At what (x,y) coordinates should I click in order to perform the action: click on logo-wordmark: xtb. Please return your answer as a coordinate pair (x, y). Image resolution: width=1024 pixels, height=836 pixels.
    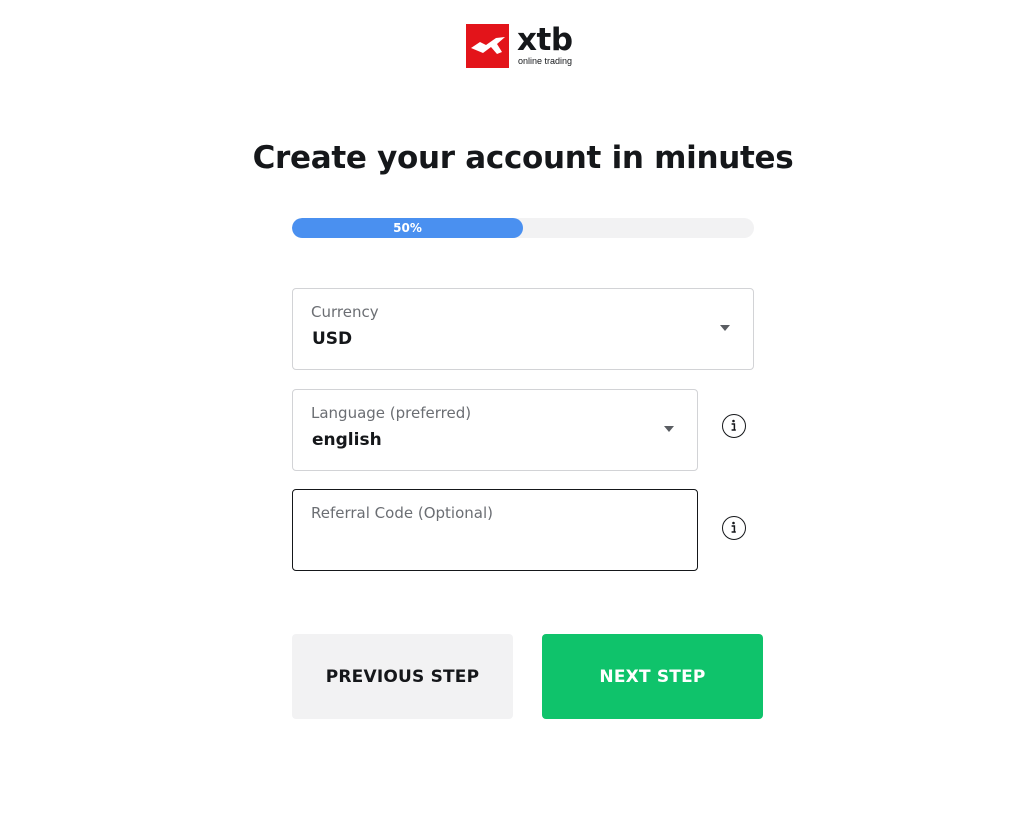
    Looking at the image, I should click on (545, 40).